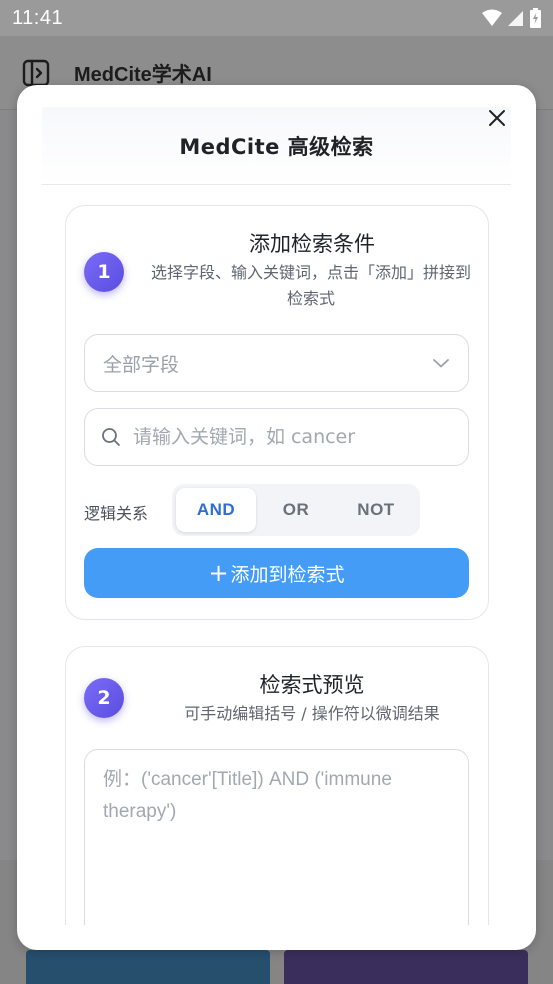 Image resolution: width=553 pixels, height=984 pixels. What do you see at coordinates (143, 75) in the screenshot?
I see `app-title: MedCite学术AI` at bounding box center [143, 75].